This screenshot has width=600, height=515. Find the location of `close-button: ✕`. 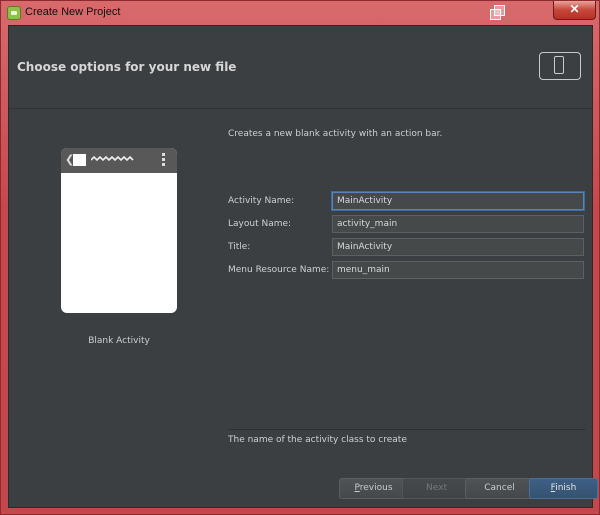

close-button: ✕ is located at coordinates (574, 10).